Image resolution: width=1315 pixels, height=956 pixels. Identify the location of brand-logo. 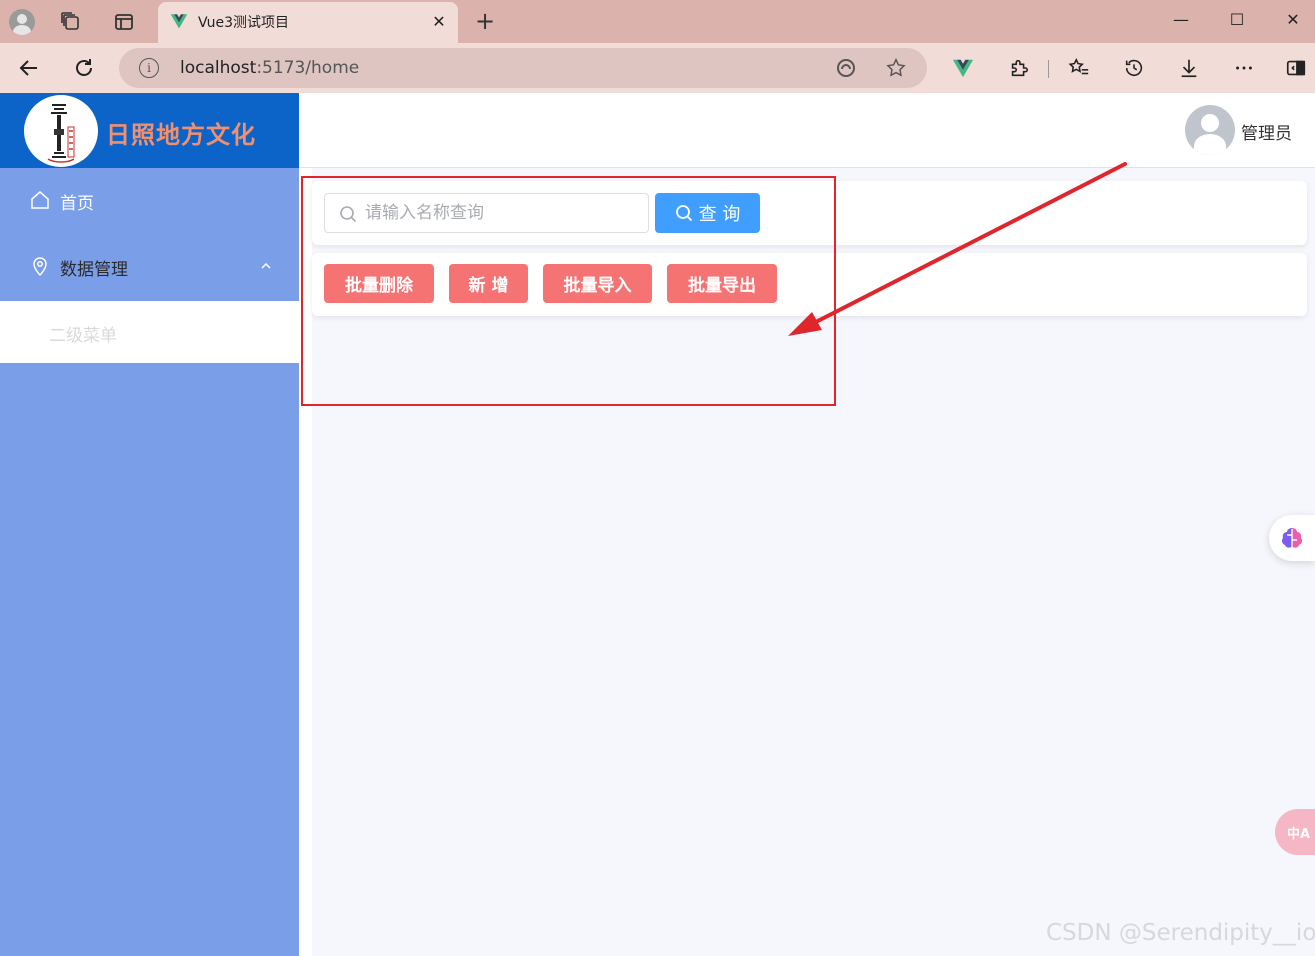
(61, 131).